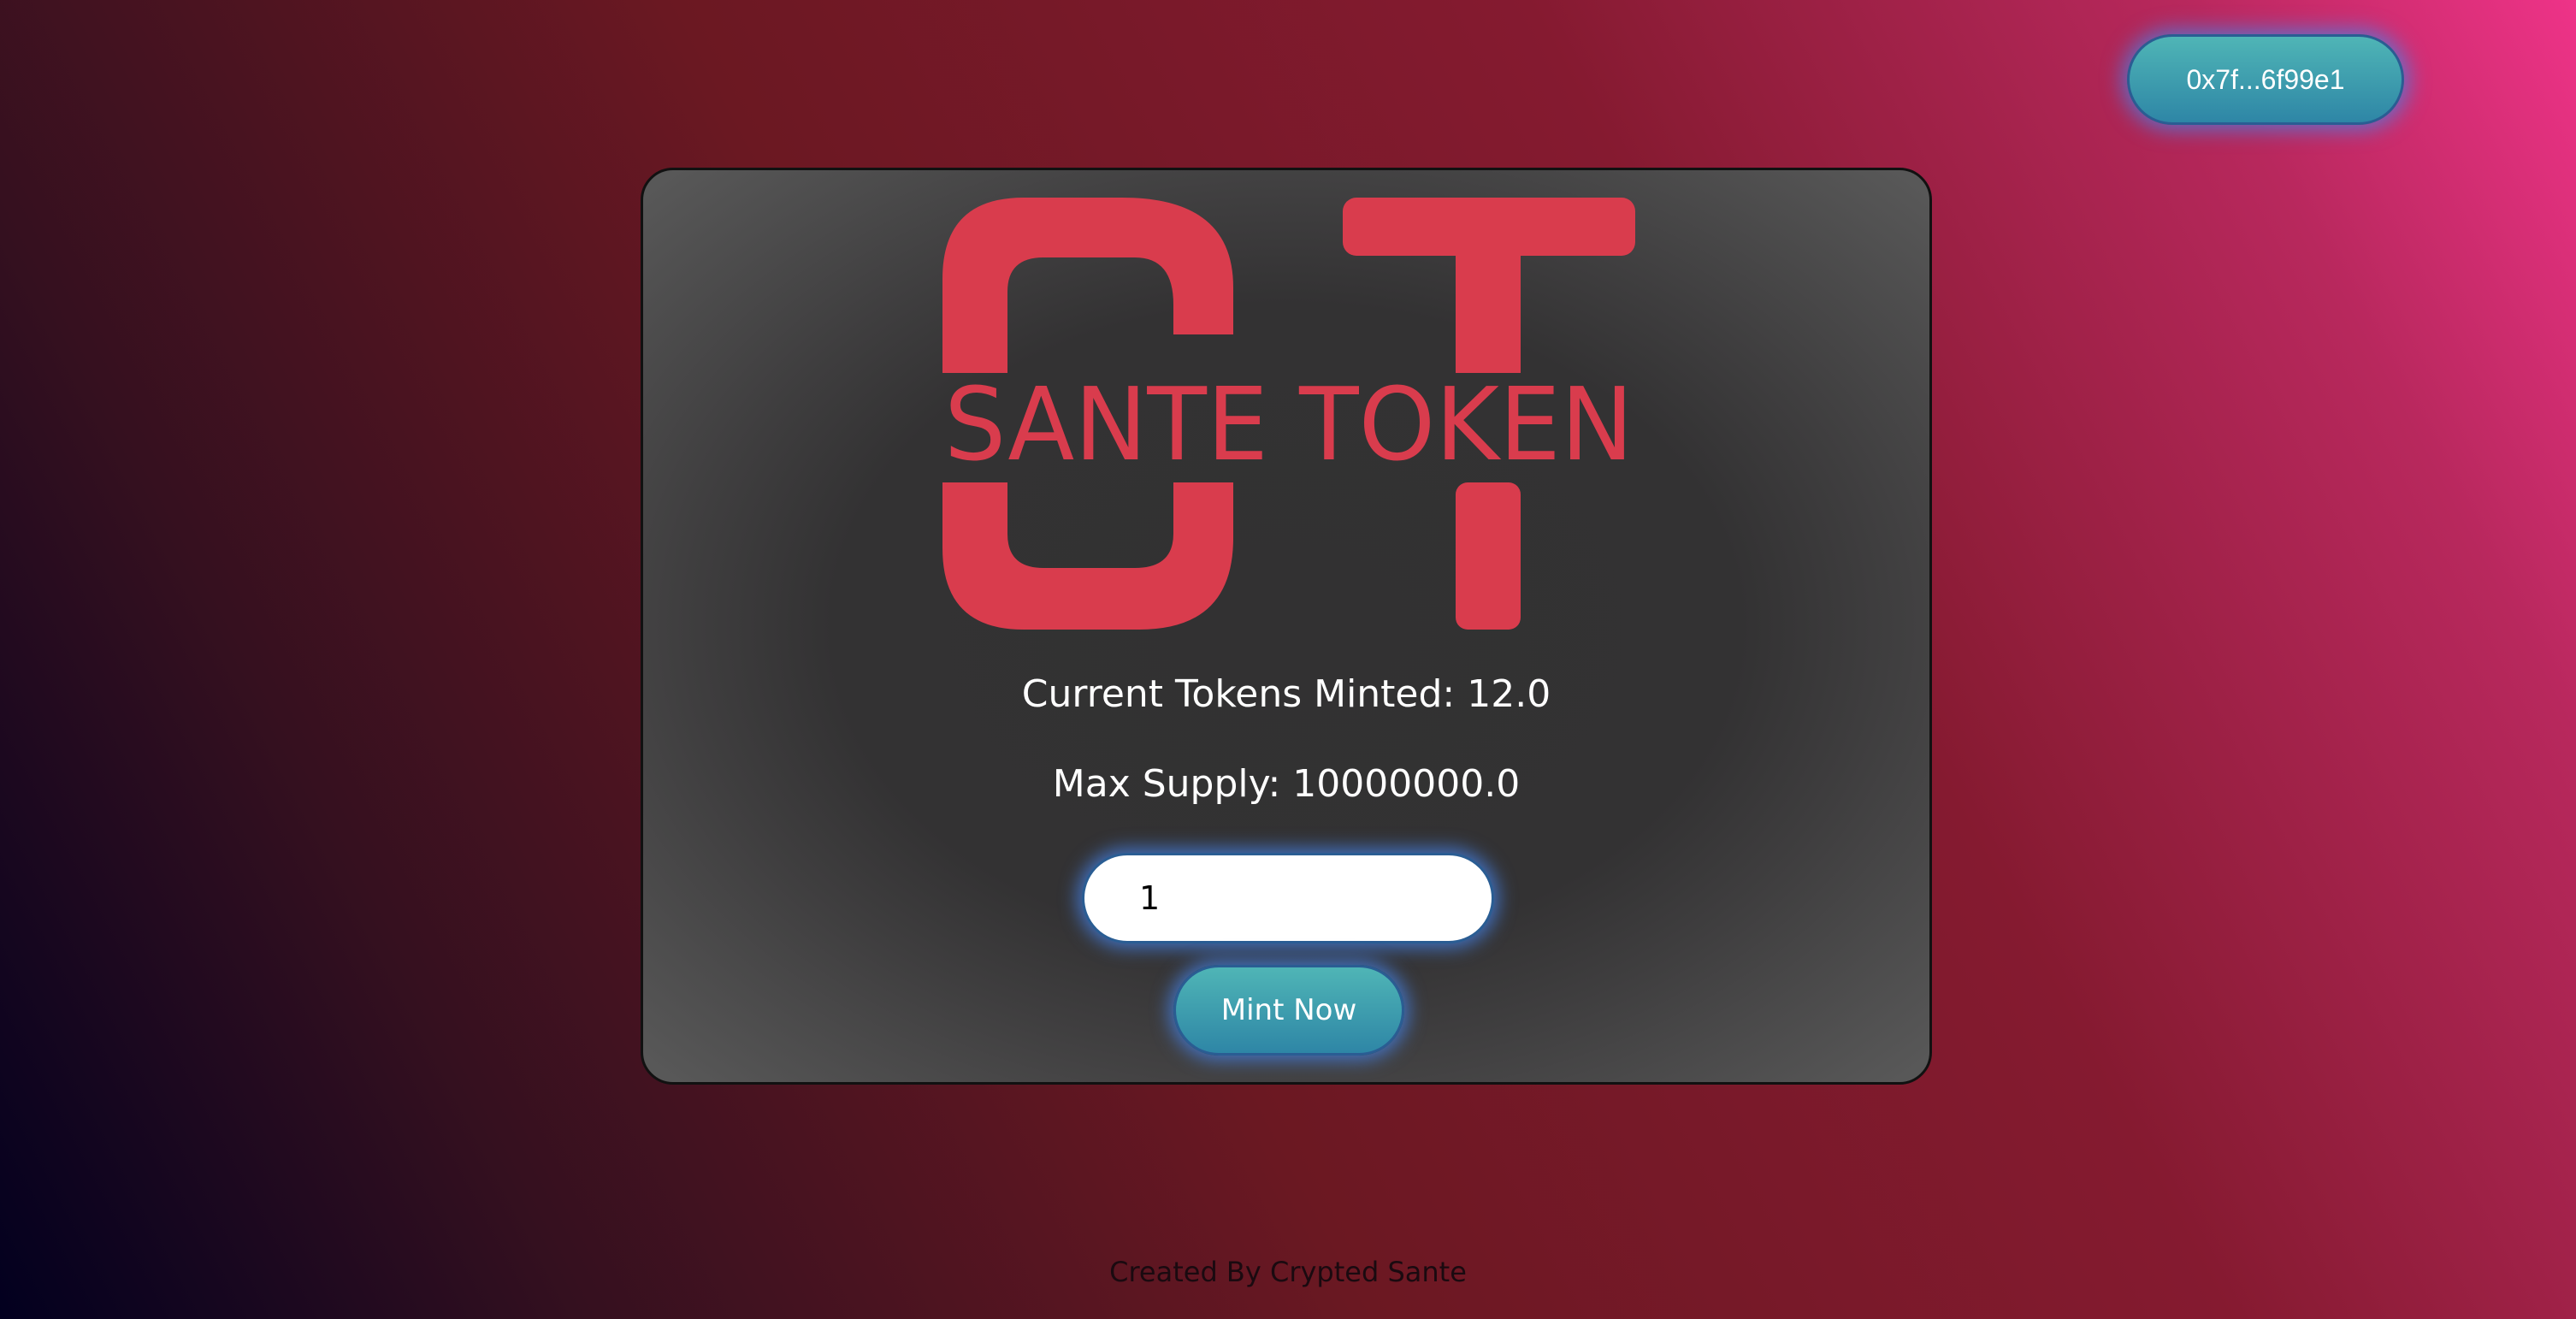 The image size is (2576, 1319). I want to click on max-supply-text: Max Supply: 10000000.0, so click(1286, 784).